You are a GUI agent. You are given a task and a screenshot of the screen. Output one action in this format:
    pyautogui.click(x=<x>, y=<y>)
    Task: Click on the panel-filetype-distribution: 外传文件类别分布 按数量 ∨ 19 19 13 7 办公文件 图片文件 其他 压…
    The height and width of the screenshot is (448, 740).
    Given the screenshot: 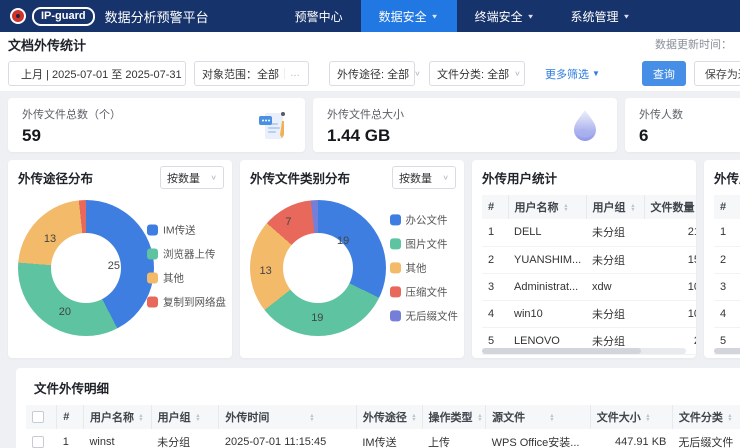 What is the action you would take?
    pyautogui.click(x=352, y=259)
    